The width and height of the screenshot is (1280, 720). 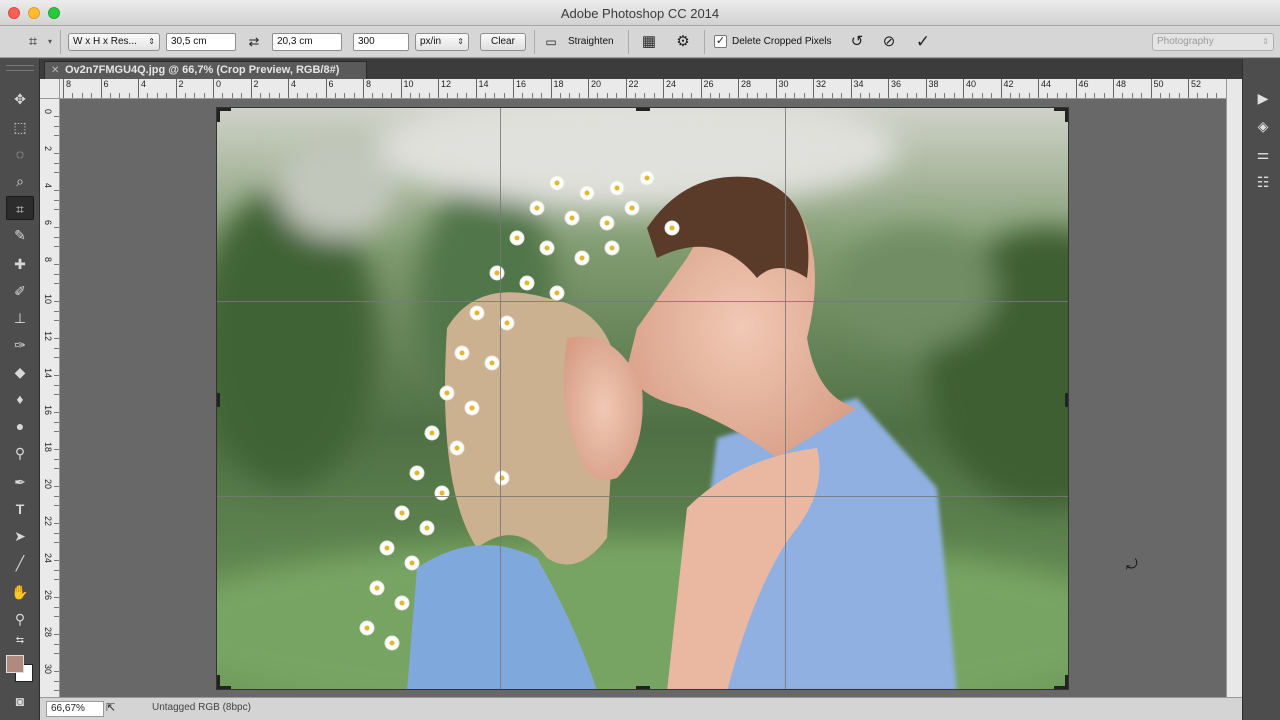 I want to click on bucket-icon: ♦, so click(x=20, y=399).